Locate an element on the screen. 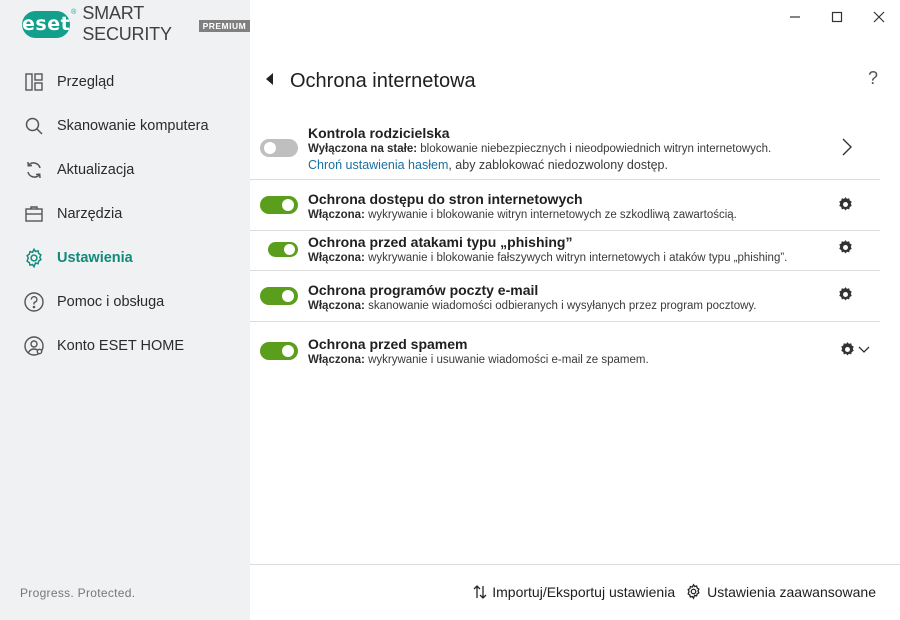  import-export-button: Importuj/Eksportuj ustawienia is located at coordinates (574, 592).